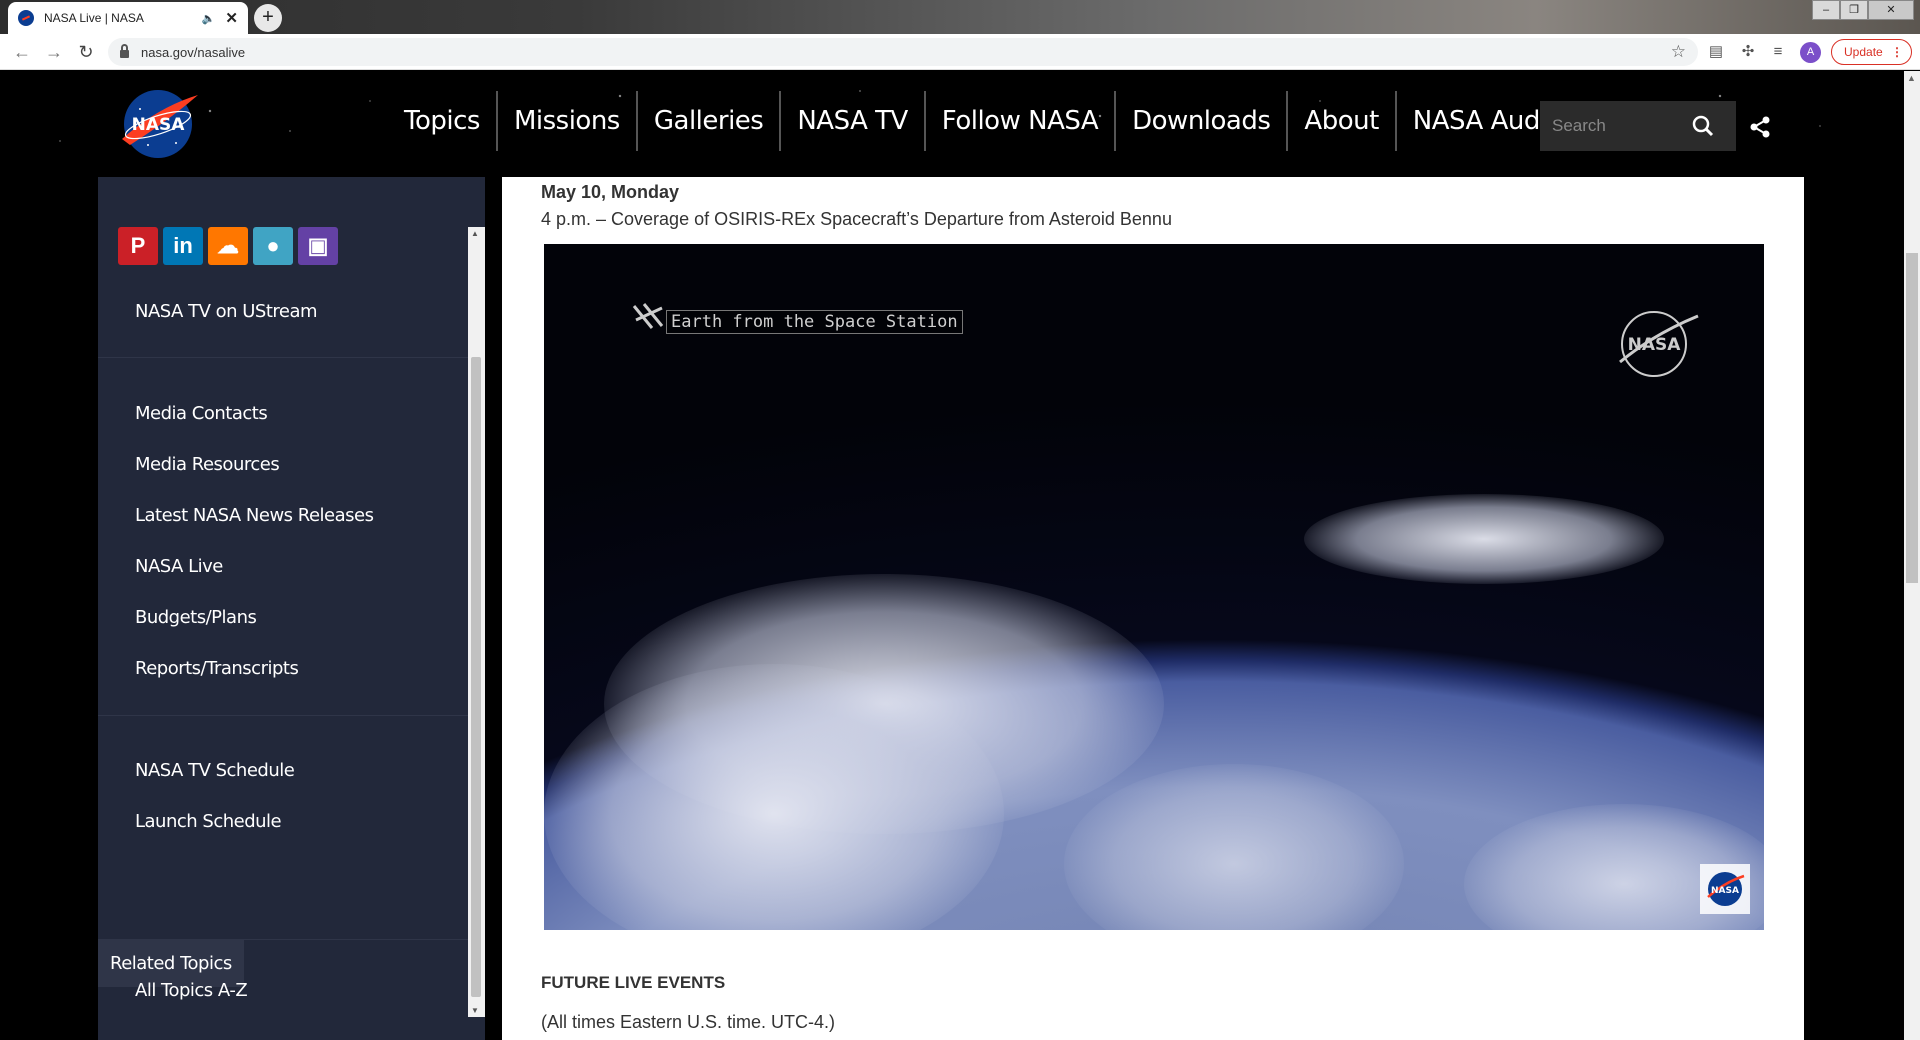  Describe the element at coordinates (215, 770) in the screenshot. I see `sidebar-item-tv-schedule: NASA TV Schedule` at that location.